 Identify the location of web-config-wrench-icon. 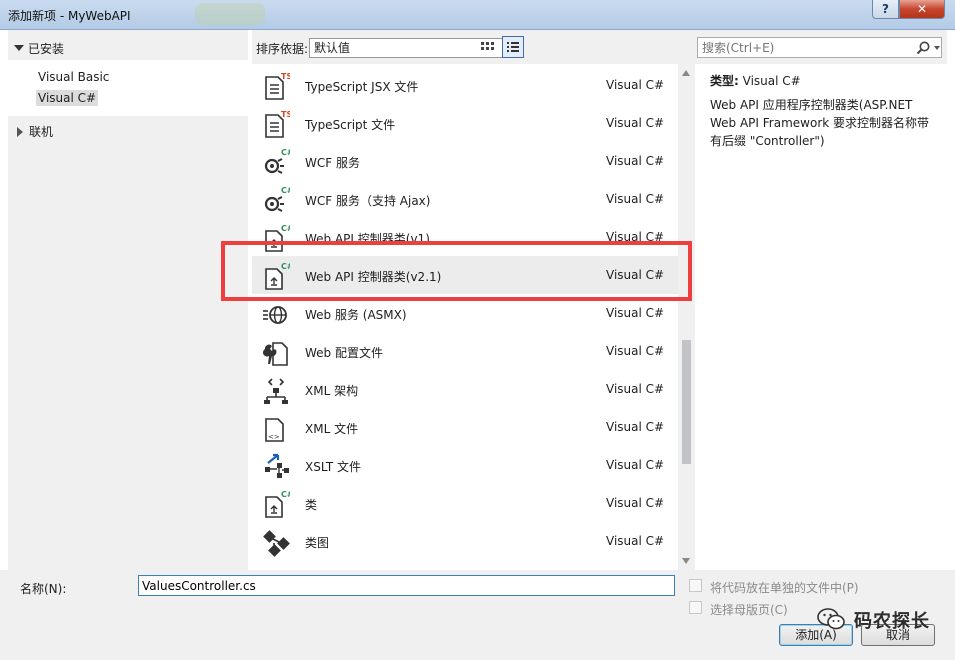
(276, 352).